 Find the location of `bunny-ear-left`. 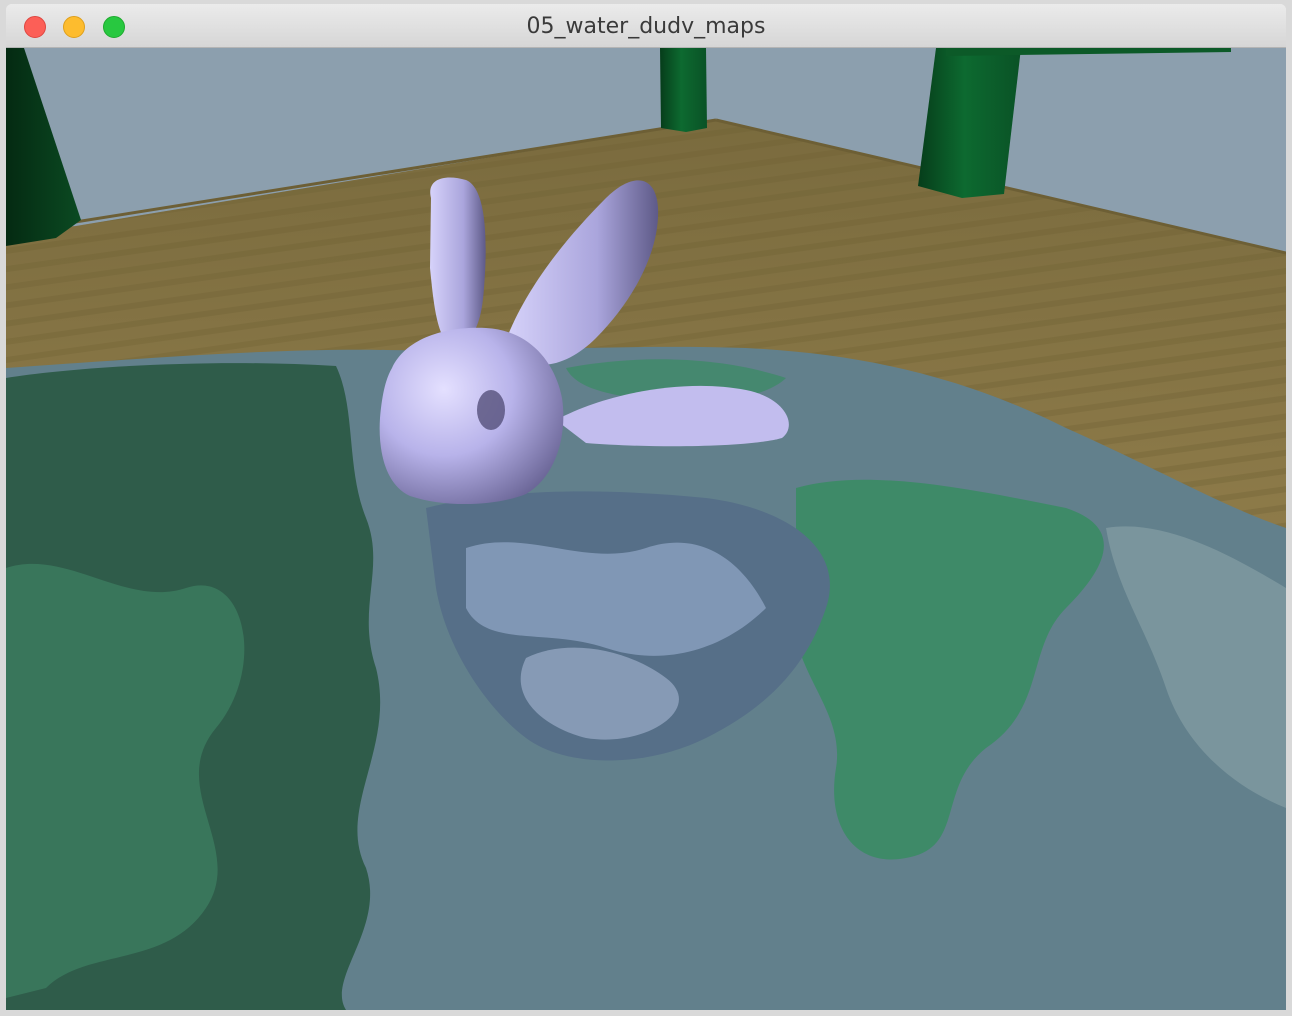

bunny-ear-left is located at coordinates (458, 262).